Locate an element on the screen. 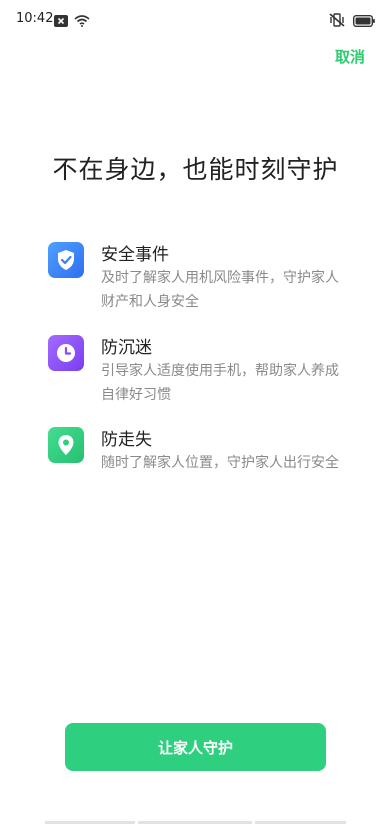 The height and width of the screenshot is (826, 391). close-box-icon is located at coordinates (61, 21).